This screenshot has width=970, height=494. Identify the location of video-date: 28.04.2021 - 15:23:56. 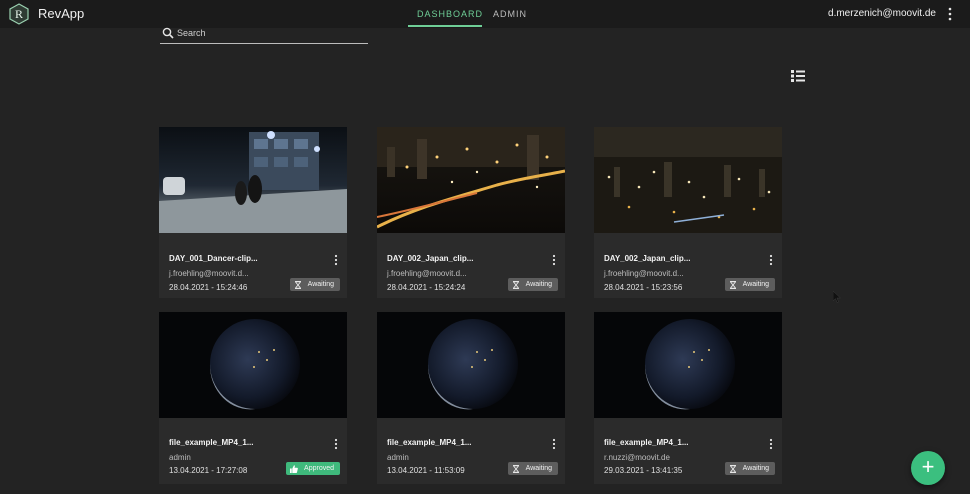
(643, 287).